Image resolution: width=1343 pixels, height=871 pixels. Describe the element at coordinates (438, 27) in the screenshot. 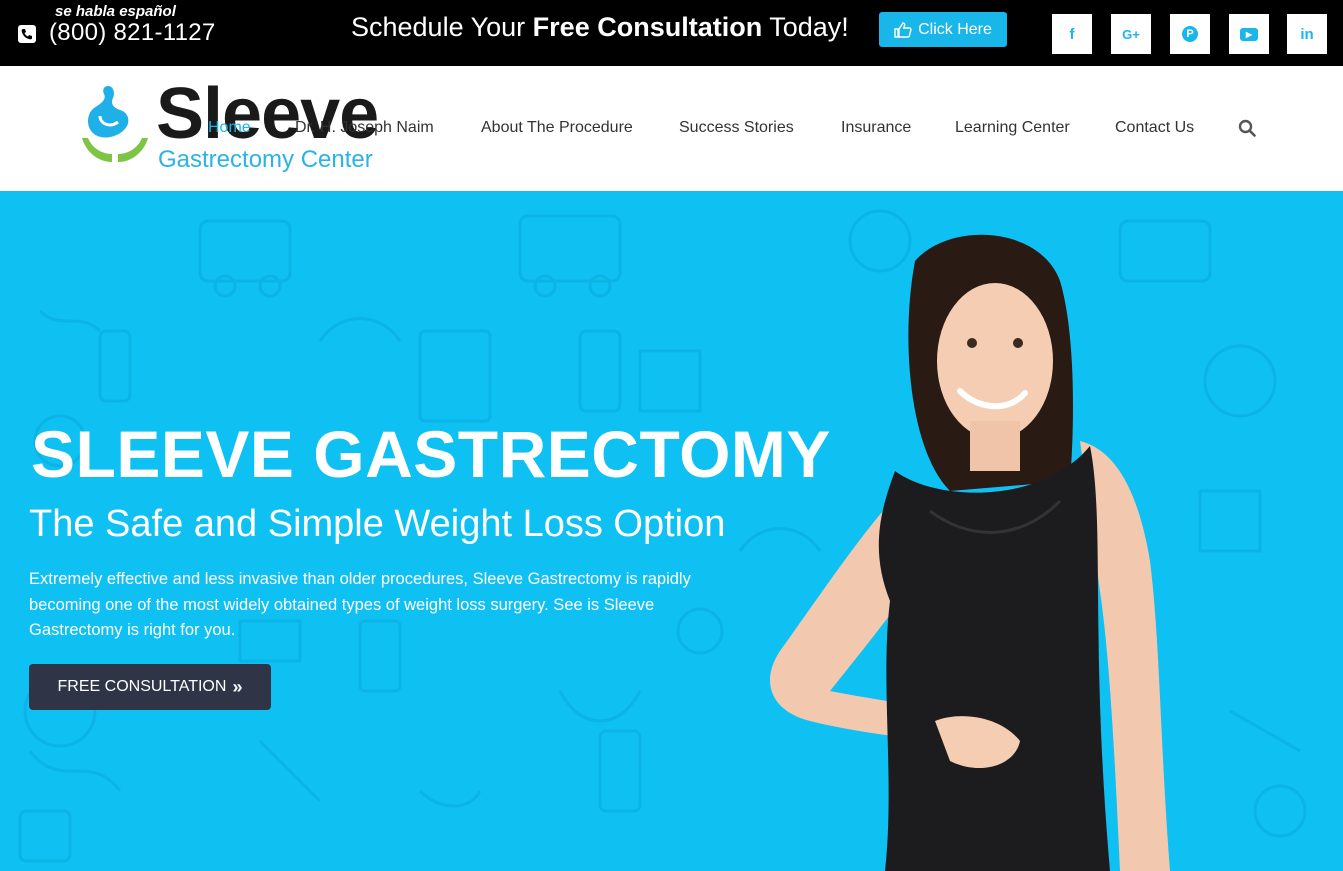

I see `schedule-text-pre: Schedule Your` at that location.